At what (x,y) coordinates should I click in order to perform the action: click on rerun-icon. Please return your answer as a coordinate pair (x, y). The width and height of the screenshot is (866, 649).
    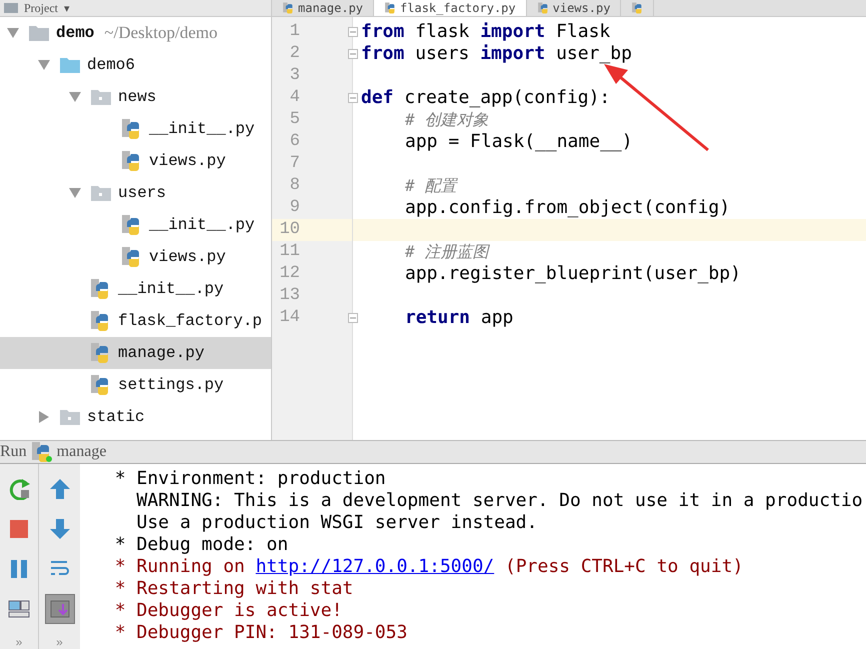
    Looking at the image, I should click on (19, 489).